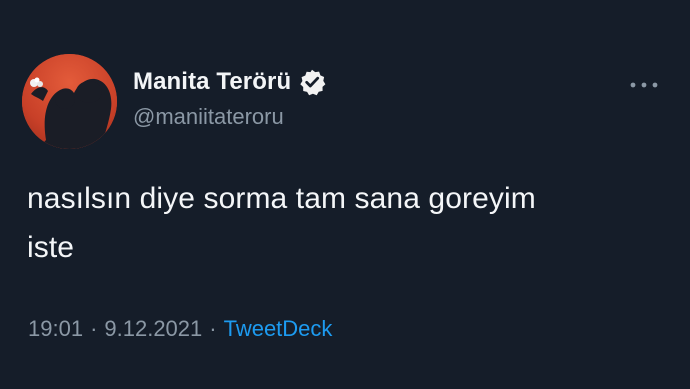 Image resolution: width=690 pixels, height=389 pixels. I want to click on author-handle: @maniitateroru, so click(208, 117).